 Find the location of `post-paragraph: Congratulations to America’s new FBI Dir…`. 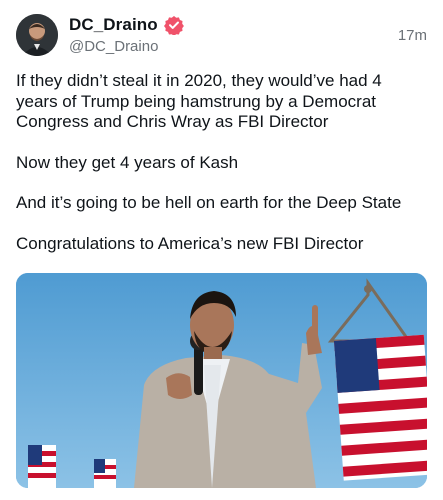

post-paragraph: Congratulations to America’s new FBI Dir… is located at coordinates (190, 243).